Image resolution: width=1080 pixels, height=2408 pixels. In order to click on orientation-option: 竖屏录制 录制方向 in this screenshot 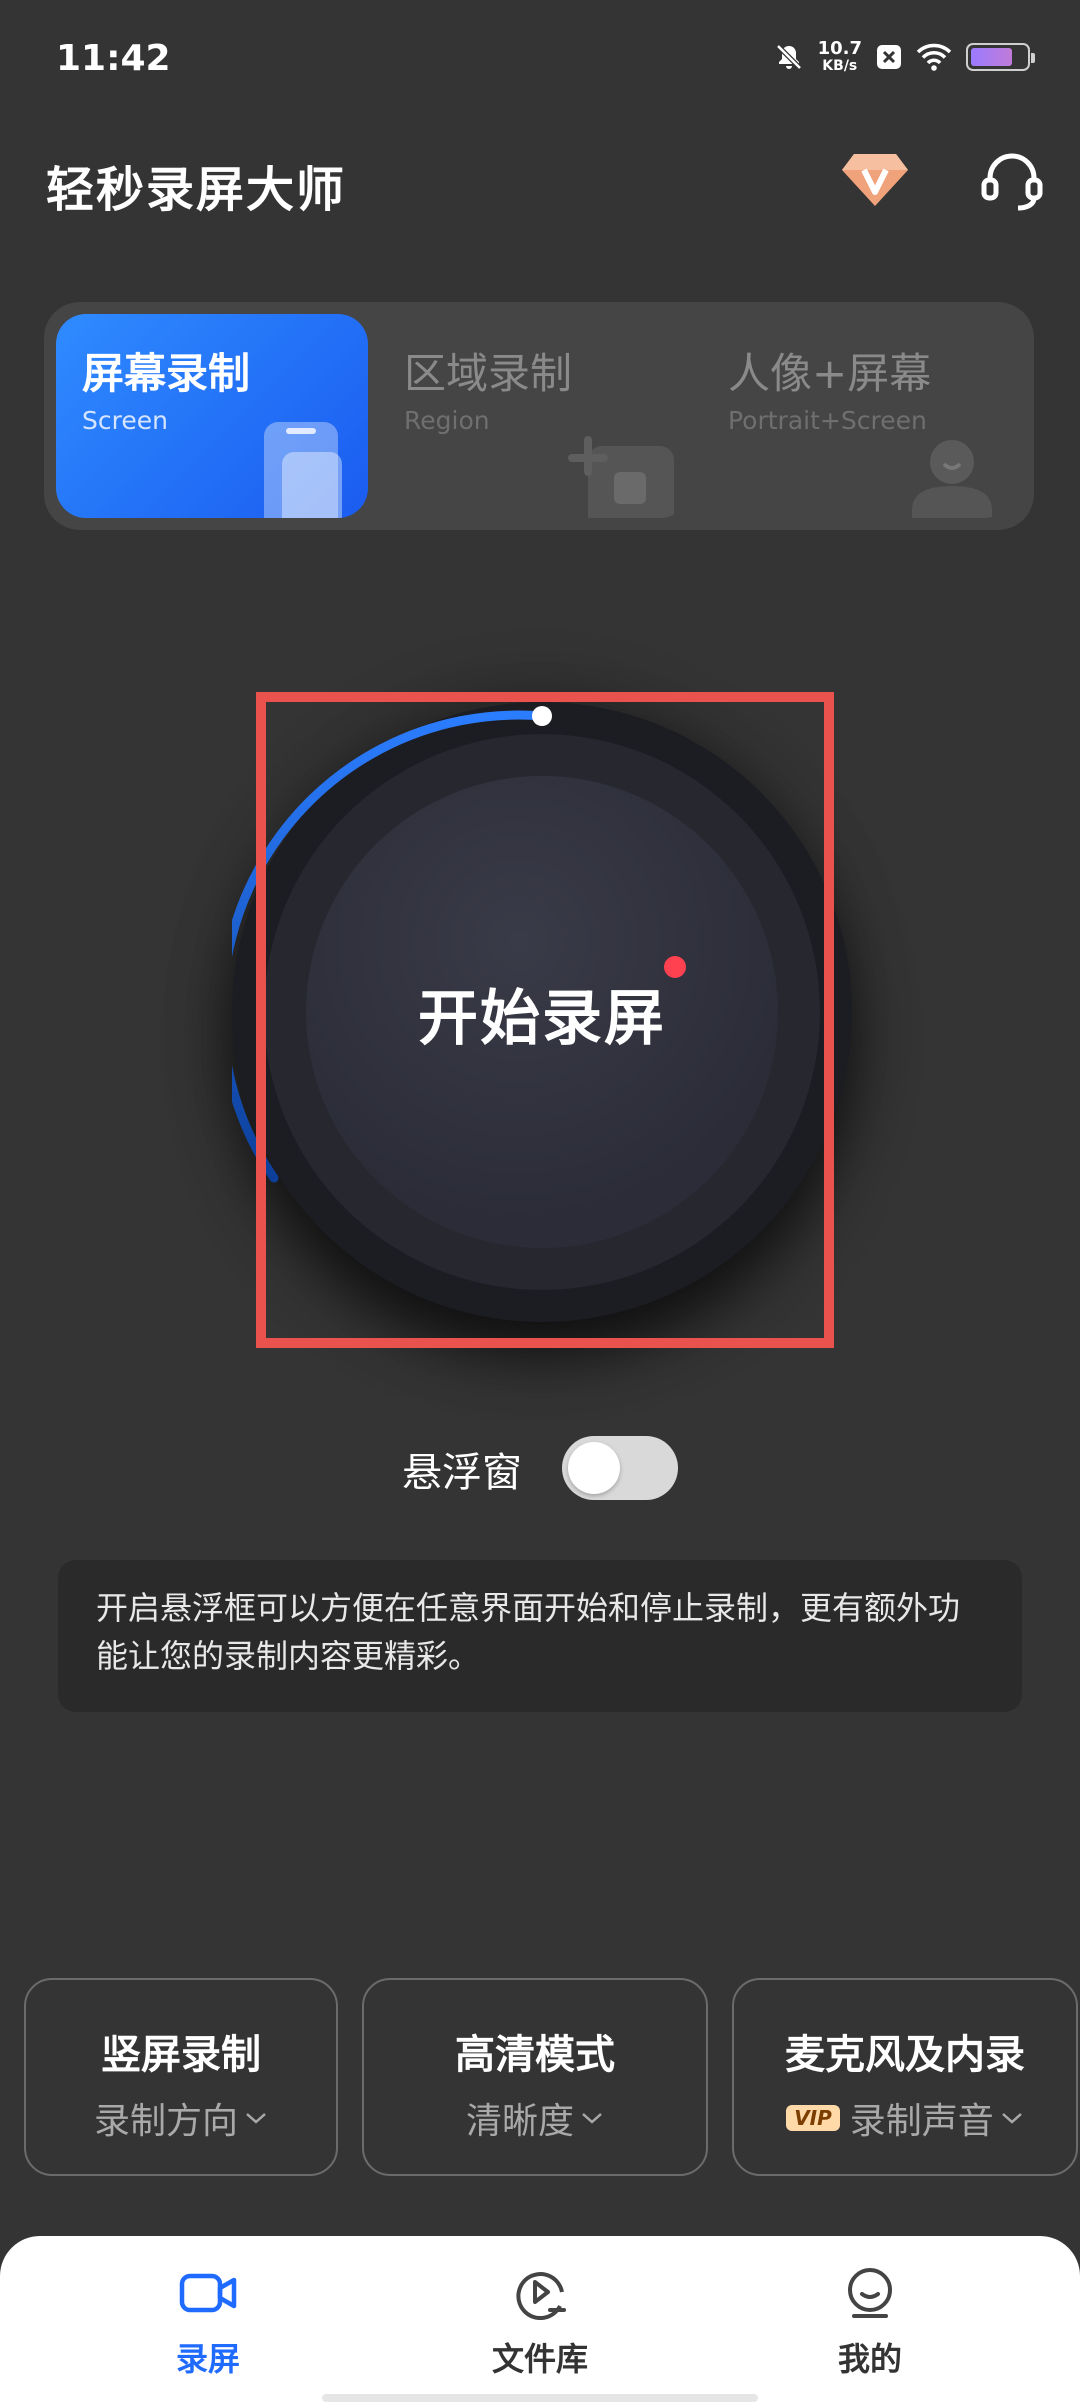, I will do `click(181, 2077)`.